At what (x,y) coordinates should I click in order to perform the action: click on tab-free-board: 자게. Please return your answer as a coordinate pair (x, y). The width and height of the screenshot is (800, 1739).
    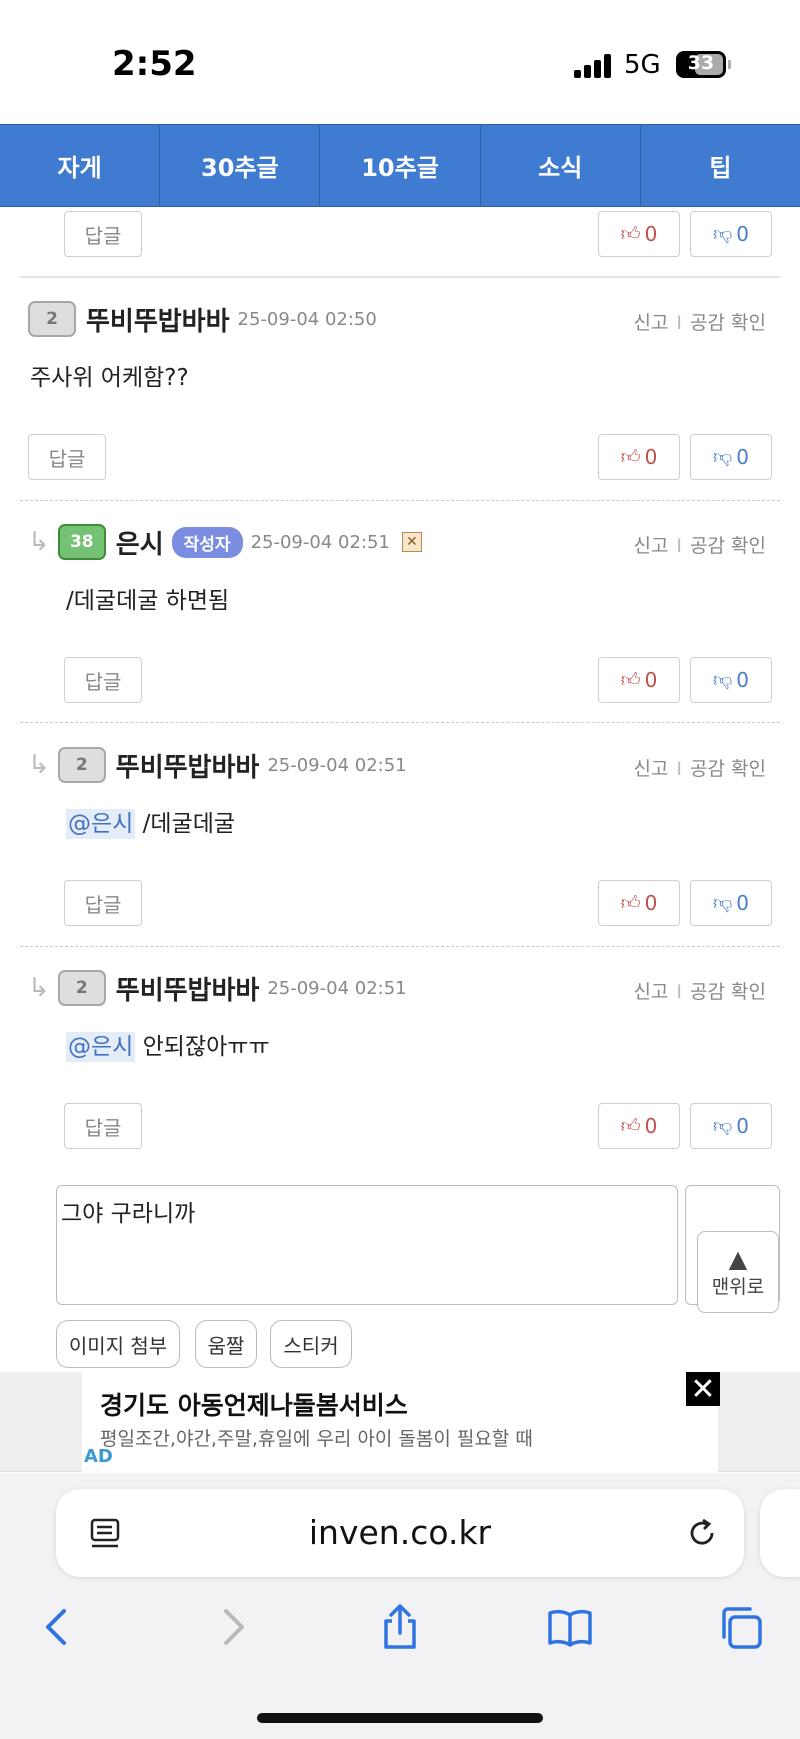
    Looking at the image, I should click on (80, 165).